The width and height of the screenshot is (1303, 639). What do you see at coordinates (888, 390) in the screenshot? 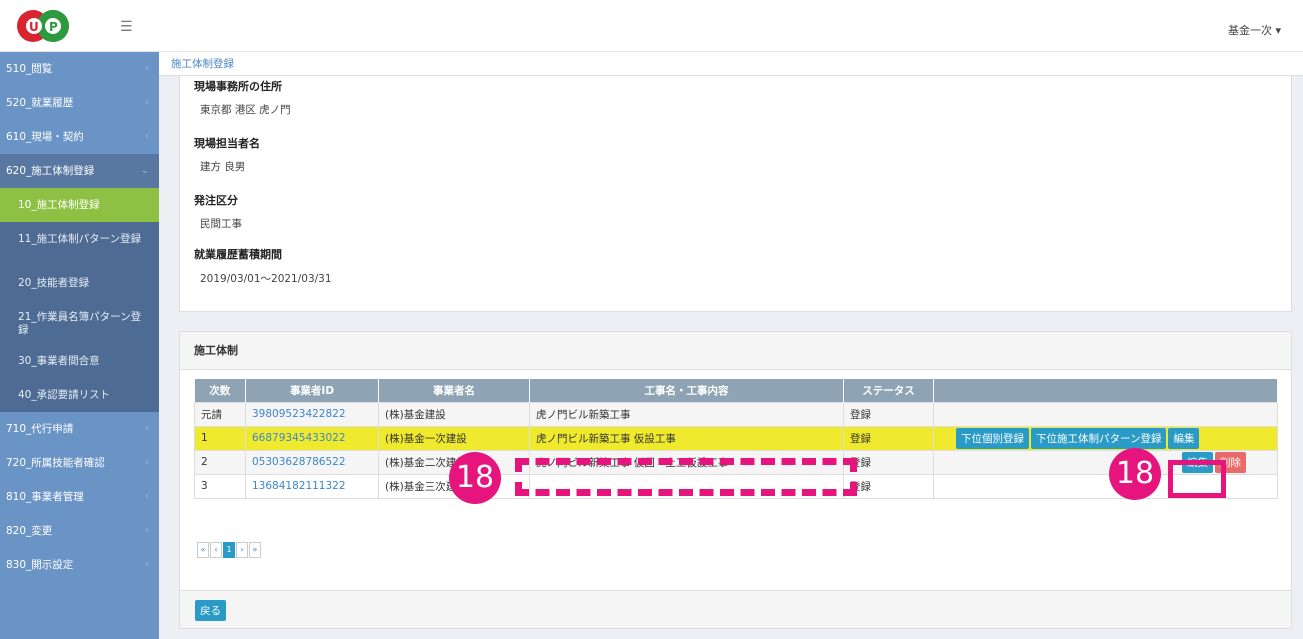
I see `column-header: ステータス` at bounding box center [888, 390].